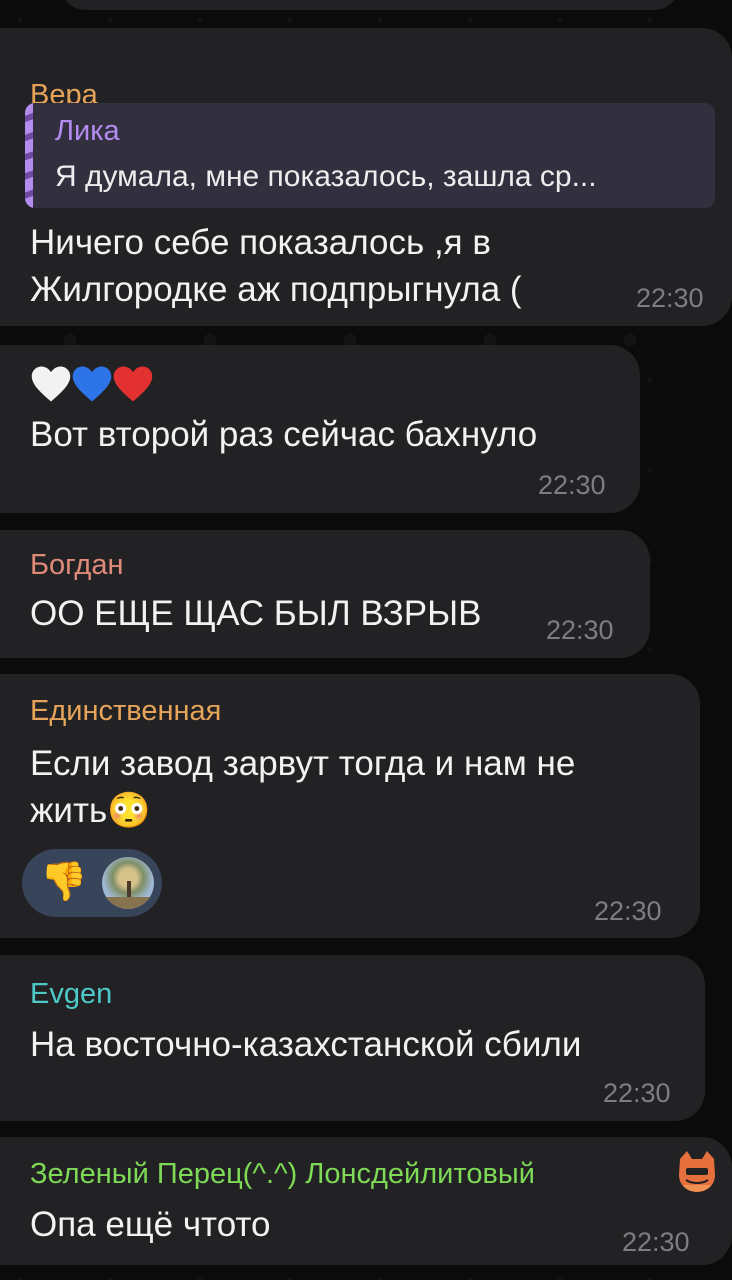  What do you see at coordinates (90, 810) in the screenshot?
I see `message-line-2: жить😳` at bounding box center [90, 810].